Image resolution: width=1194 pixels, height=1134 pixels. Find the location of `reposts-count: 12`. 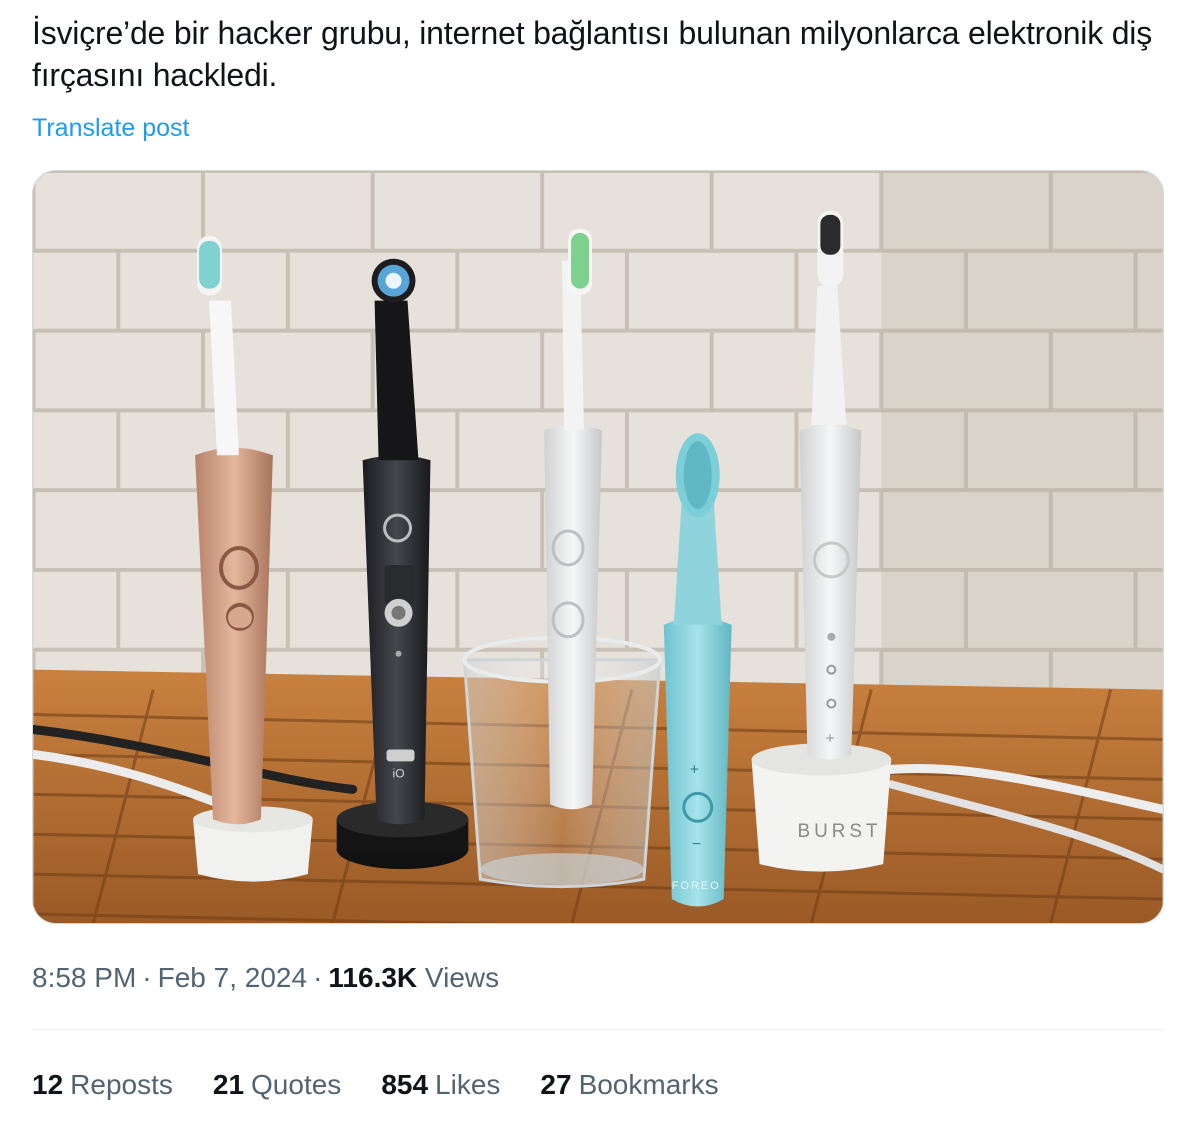

reposts-count: 12 is located at coordinates (48, 1084).